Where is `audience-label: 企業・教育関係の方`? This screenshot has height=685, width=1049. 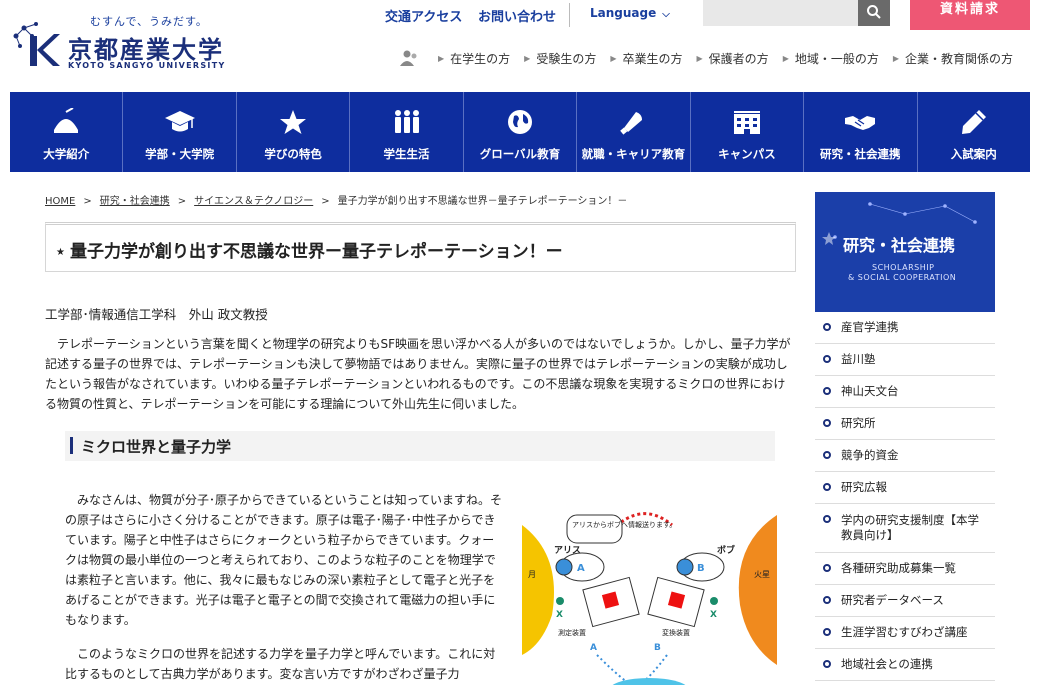
audience-label: 企業・教育関係の方 is located at coordinates (959, 58).